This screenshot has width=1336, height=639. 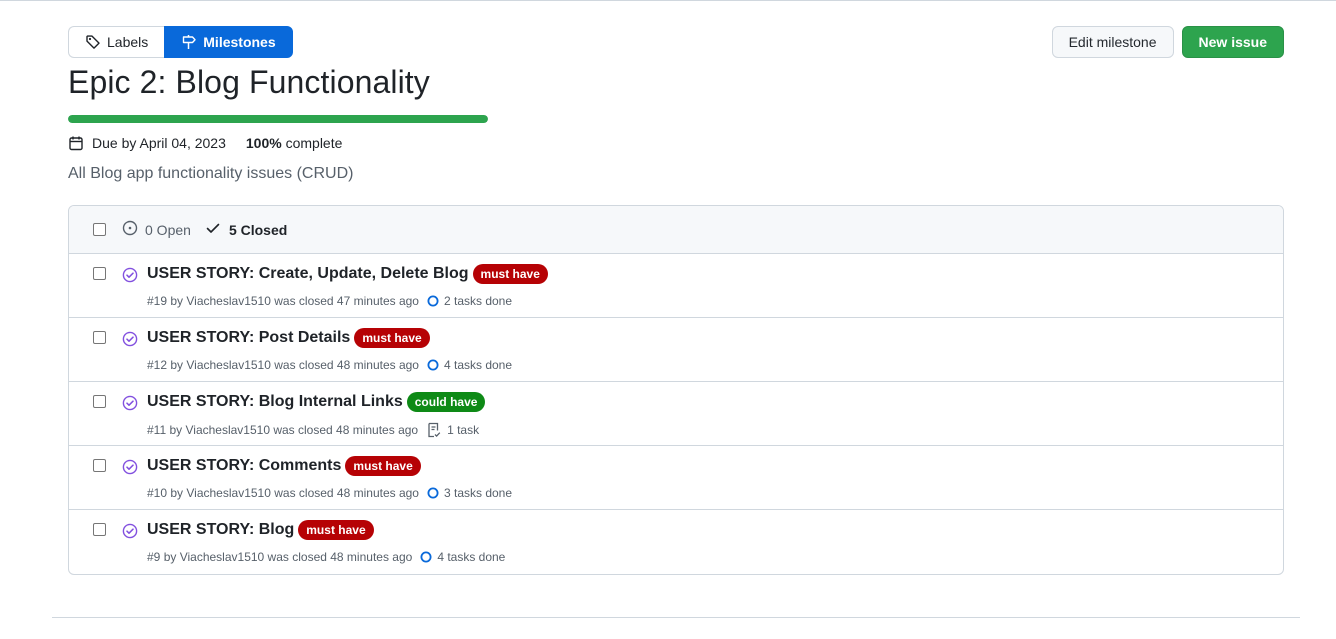 I want to click on milestones-tab-label: Milestones, so click(x=239, y=42).